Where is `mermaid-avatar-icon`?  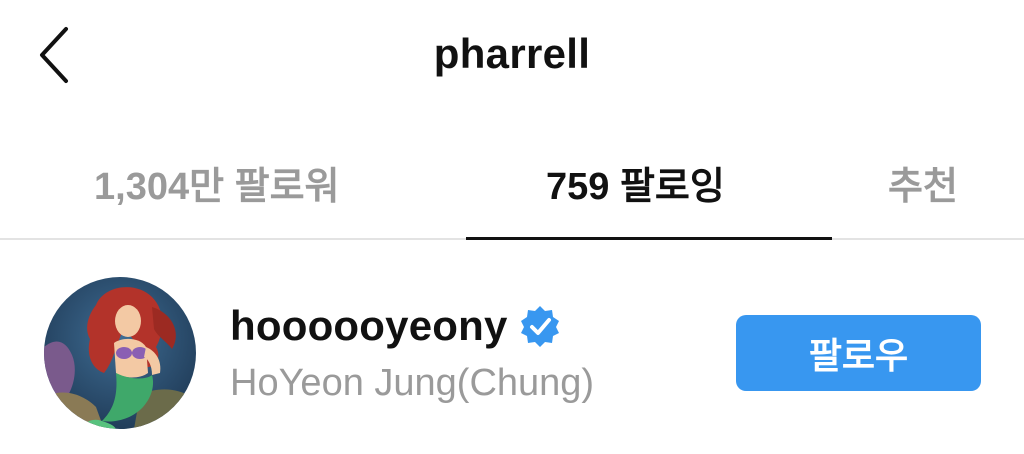
mermaid-avatar-icon is located at coordinates (120, 353).